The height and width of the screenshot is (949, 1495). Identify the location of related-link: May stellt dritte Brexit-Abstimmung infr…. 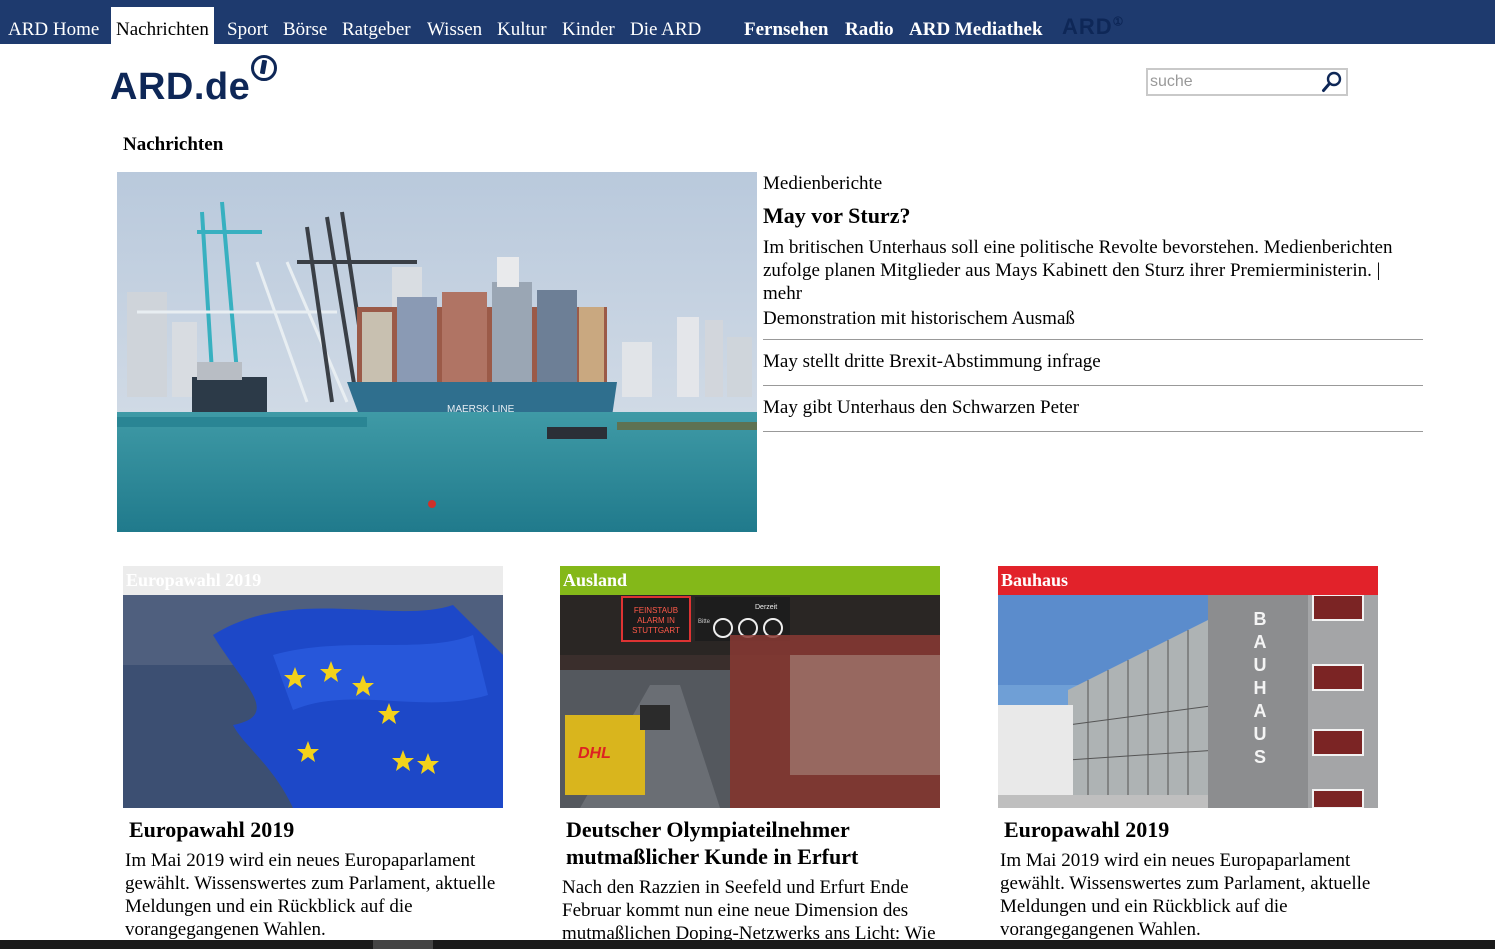
(1093, 363).